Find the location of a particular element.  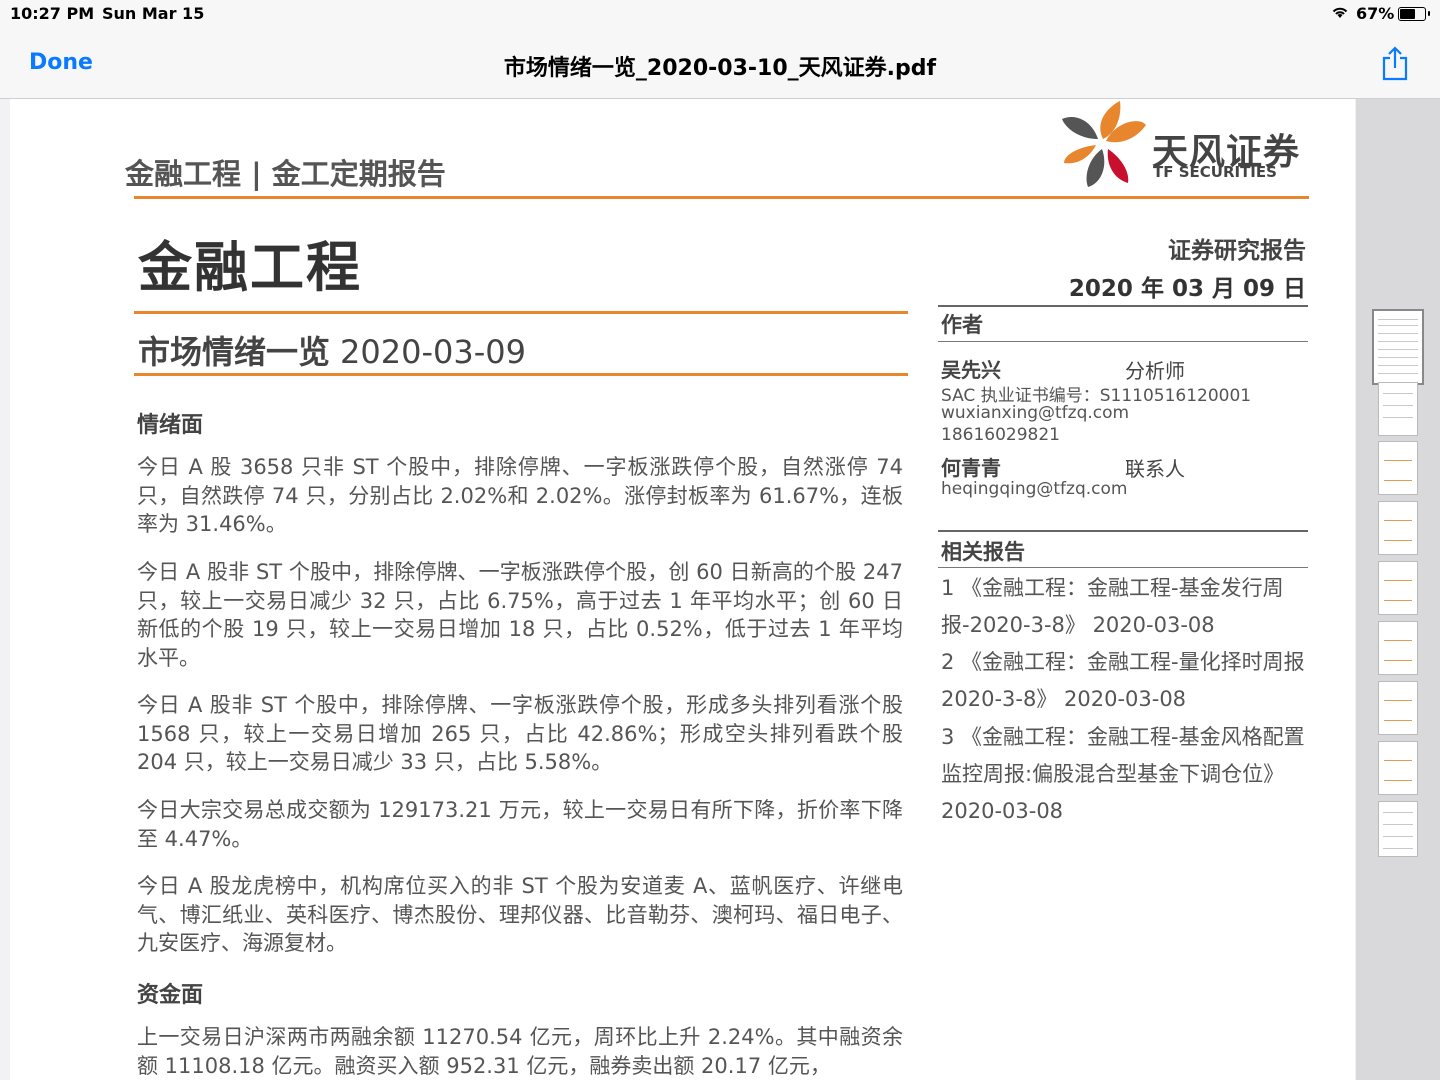

related-label: 相关报告 is located at coordinates (983, 552).